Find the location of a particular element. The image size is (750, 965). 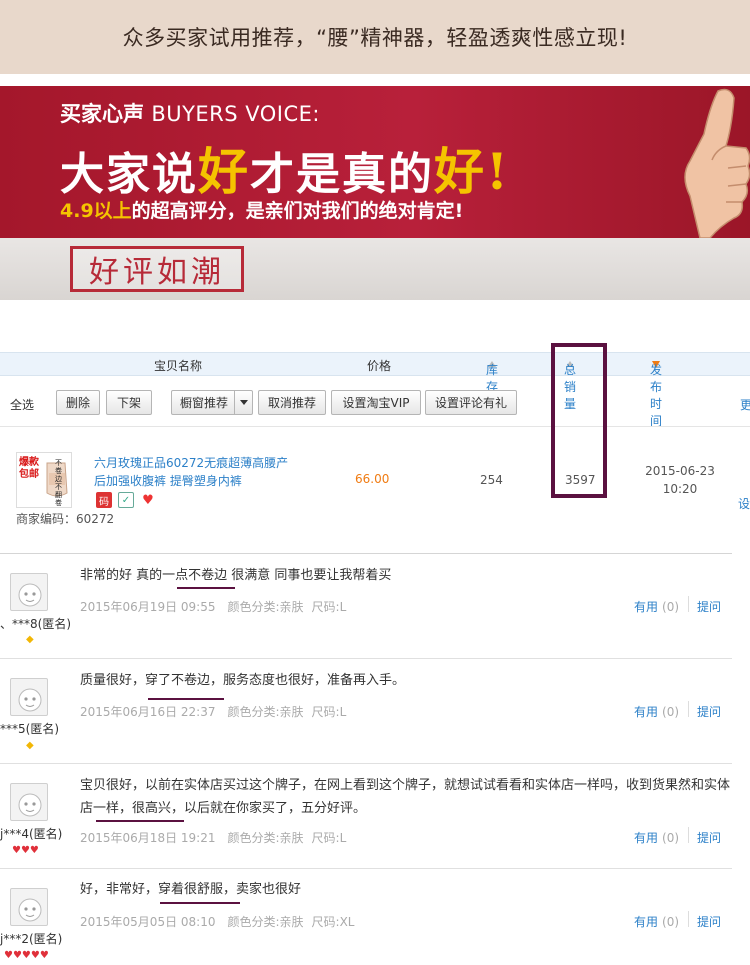

banner-text: 众多买家试用推荐，“腰”精神器，轻盈透爽性感立现! is located at coordinates (375, 38).